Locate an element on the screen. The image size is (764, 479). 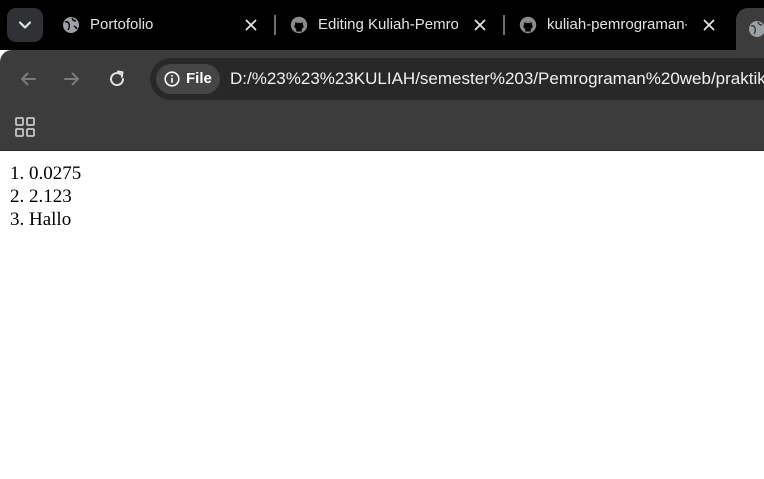
back-button is located at coordinates (28, 79).